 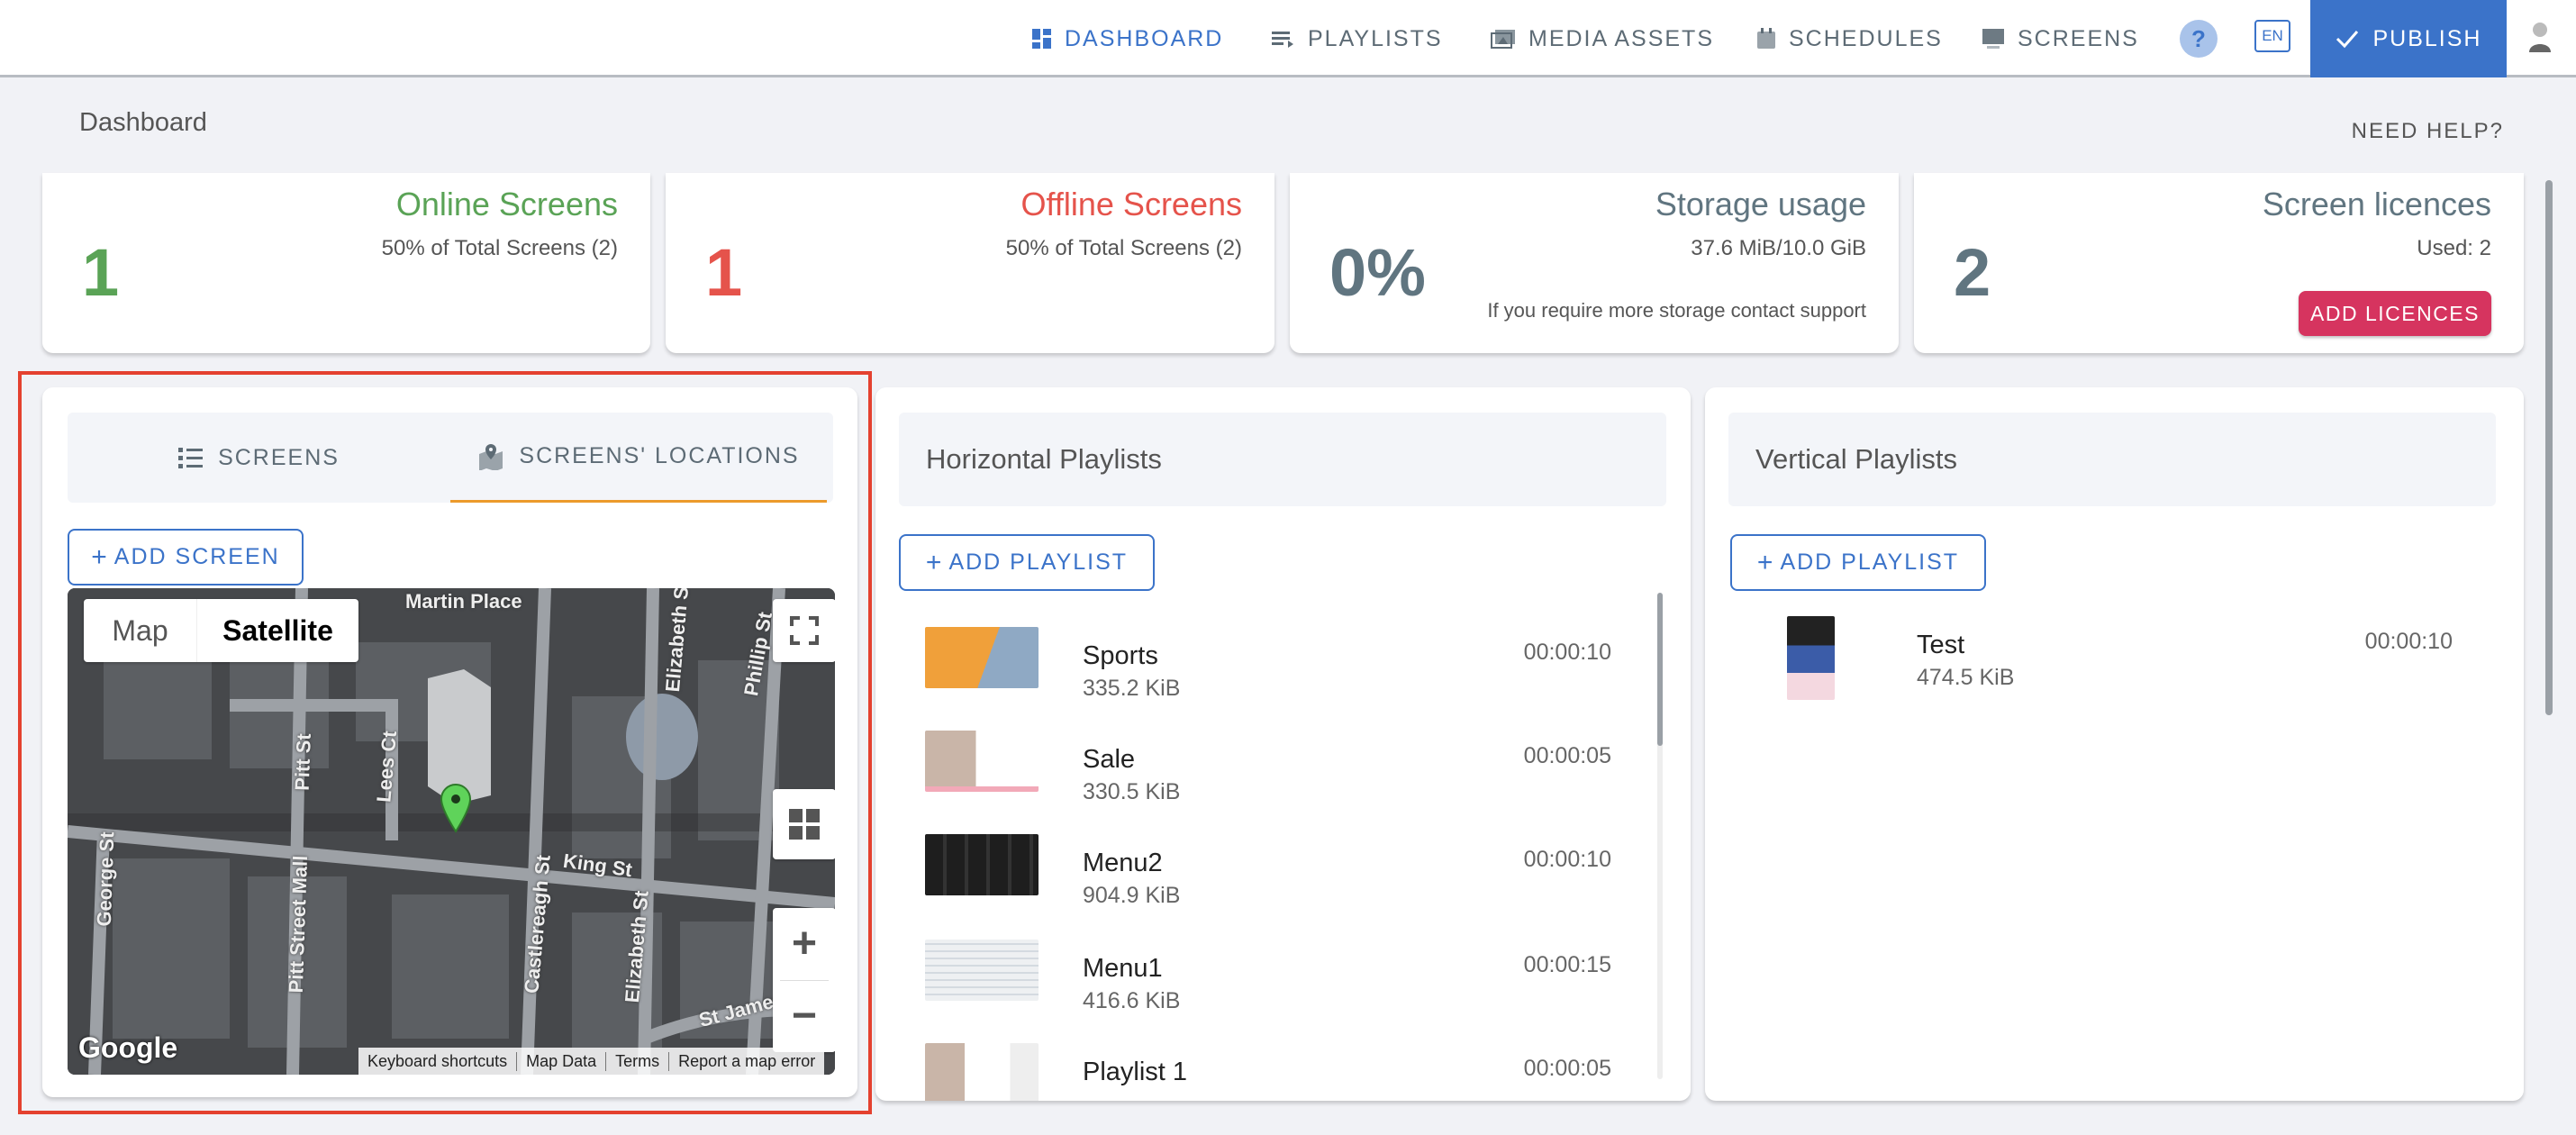 What do you see at coordinates (2539, 40) in the screenshot?
I see `user-avatar-icon` at bounding box center [2539, 40].